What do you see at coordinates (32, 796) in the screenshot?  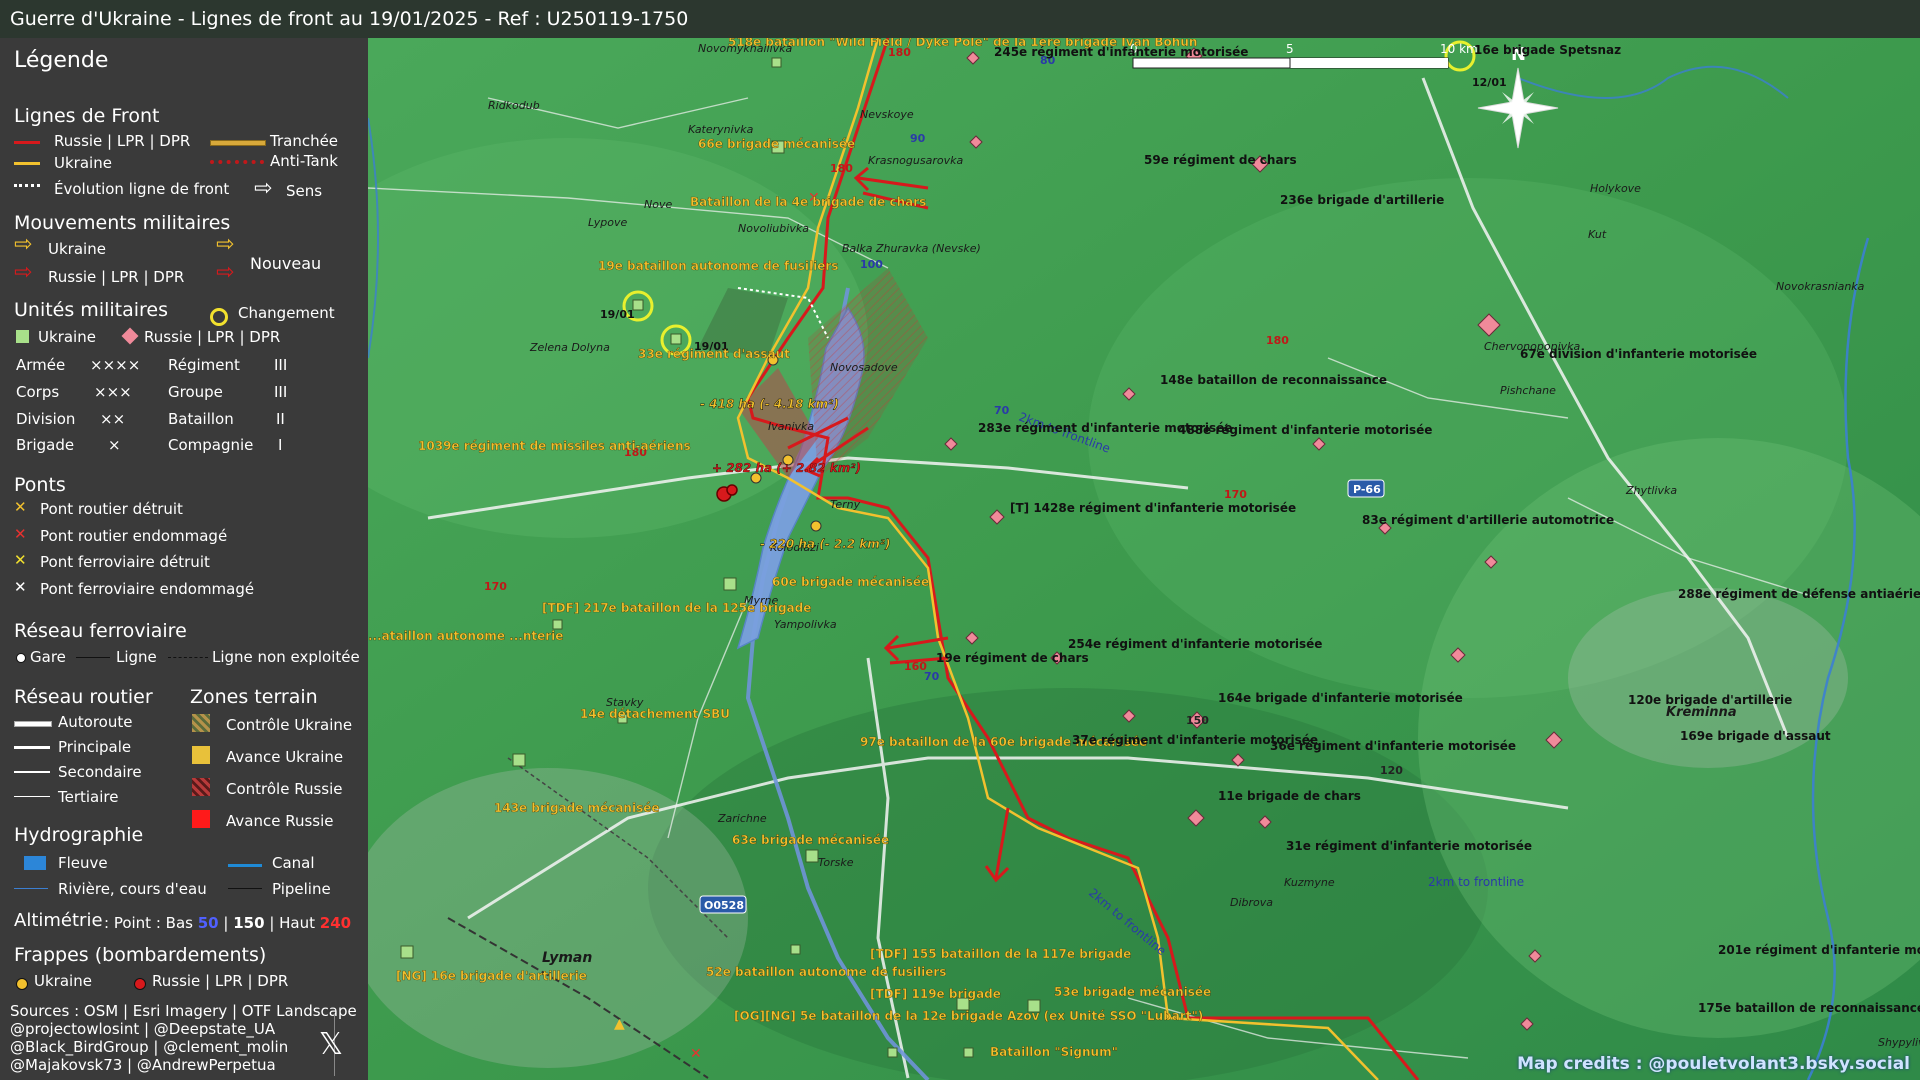 I see `tertiary-road-swatch` at bounding box center [32, 796].